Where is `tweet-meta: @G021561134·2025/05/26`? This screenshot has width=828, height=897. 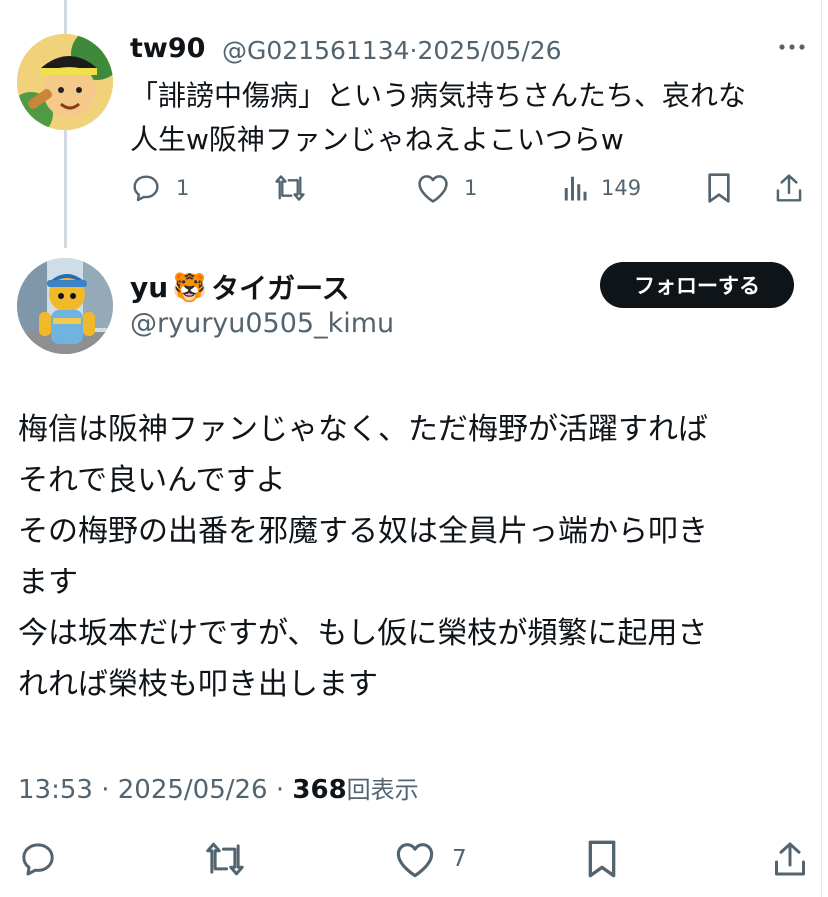 tweet-meta: @G021561134·2025/05/26 is located at coordinates (392, 50).